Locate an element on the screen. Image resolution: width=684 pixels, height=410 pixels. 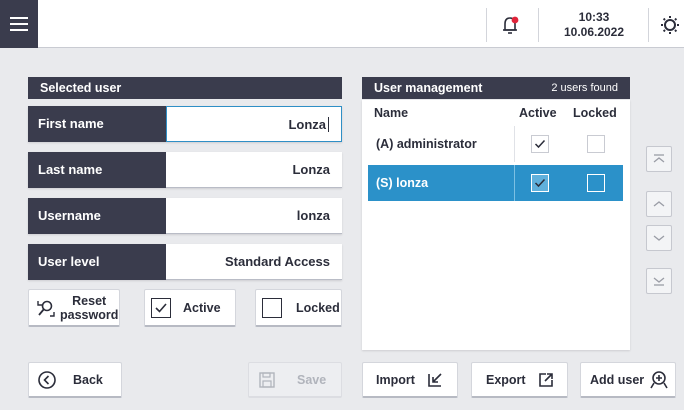
add-user-button: Add user is located at coordinates (628, 380).